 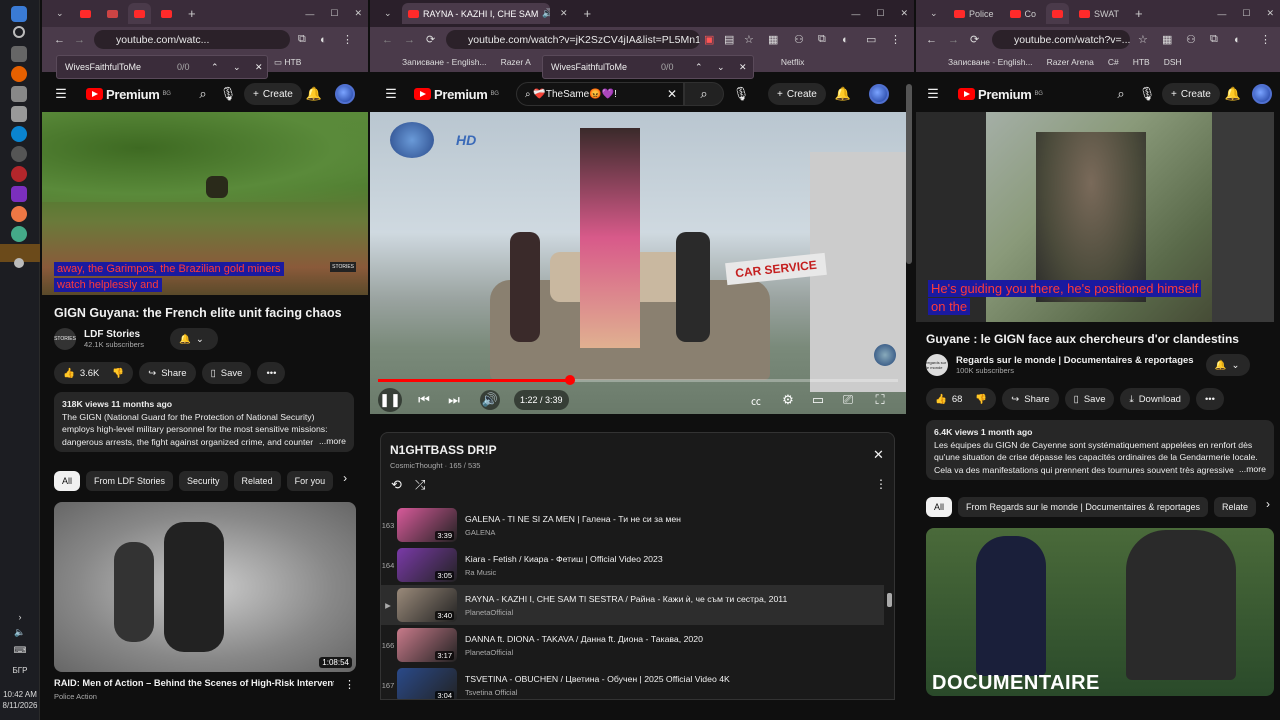 What do you see at coordinates (1141, 62) in the screenshot?
I see `bookmark-item: НТВ` at bounding box center [1141, 62].